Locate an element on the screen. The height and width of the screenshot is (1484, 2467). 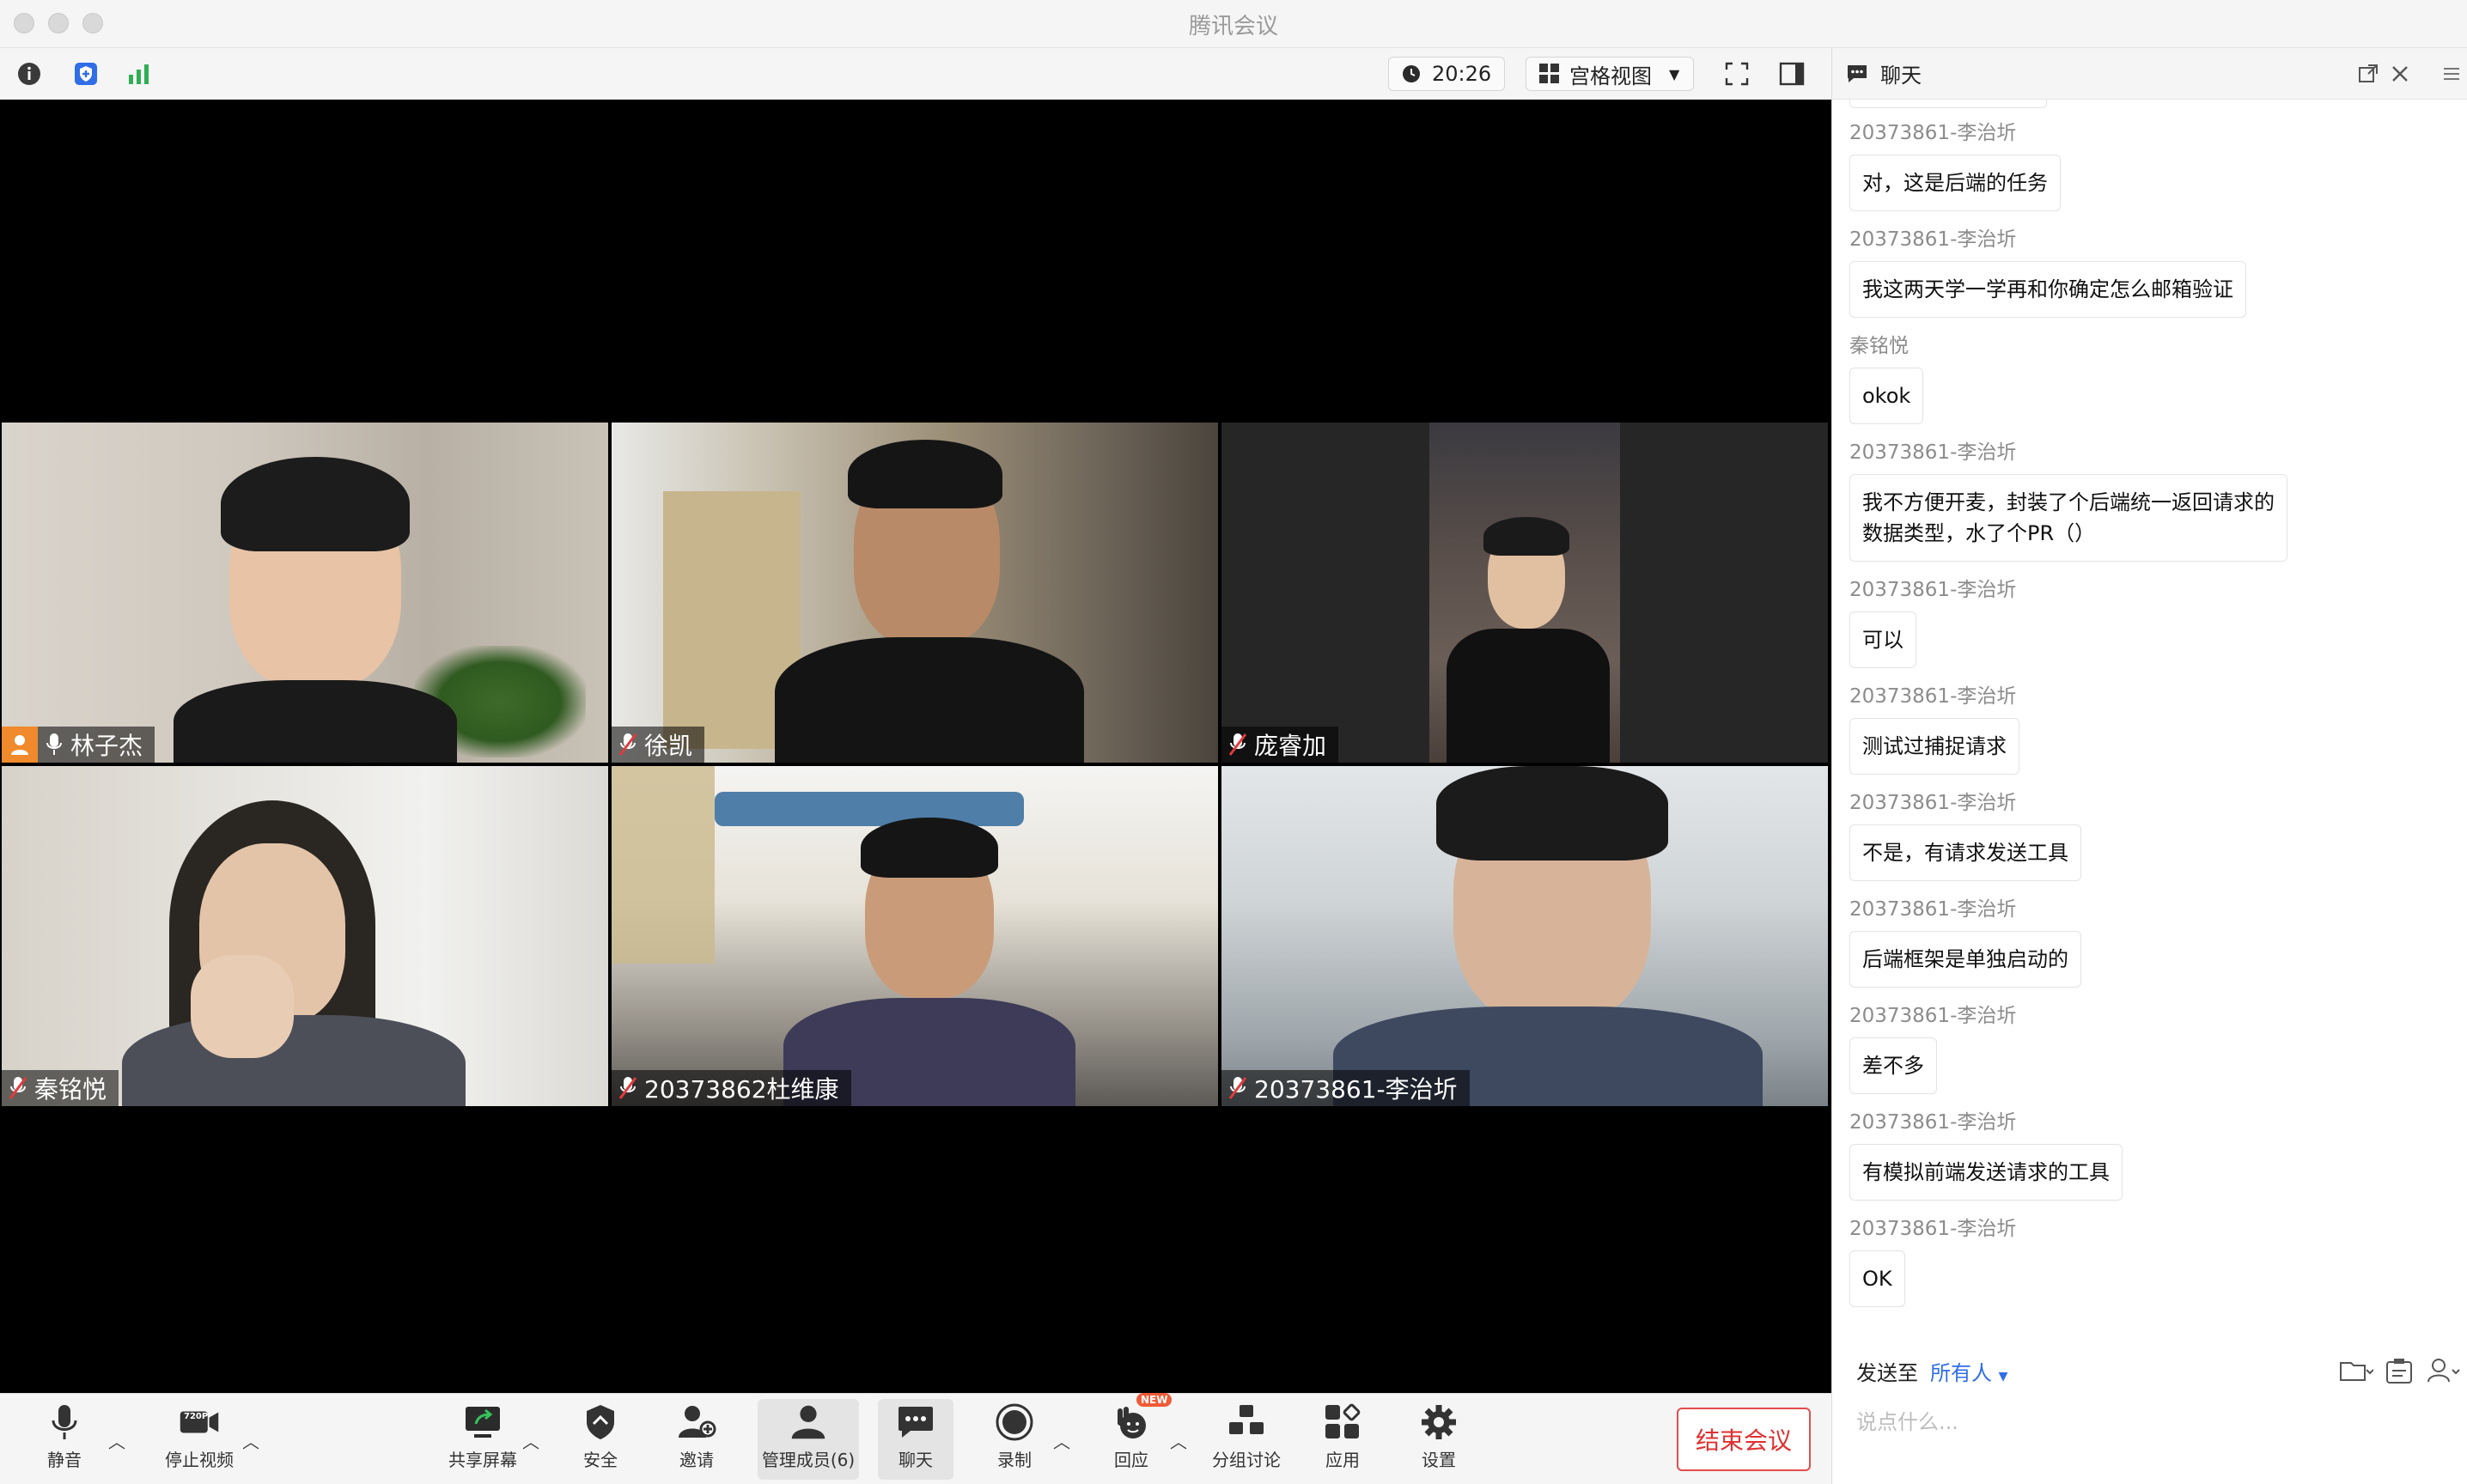
chat-message: 20373861-李治圻 可以 is located at coordinates (2158, 622).